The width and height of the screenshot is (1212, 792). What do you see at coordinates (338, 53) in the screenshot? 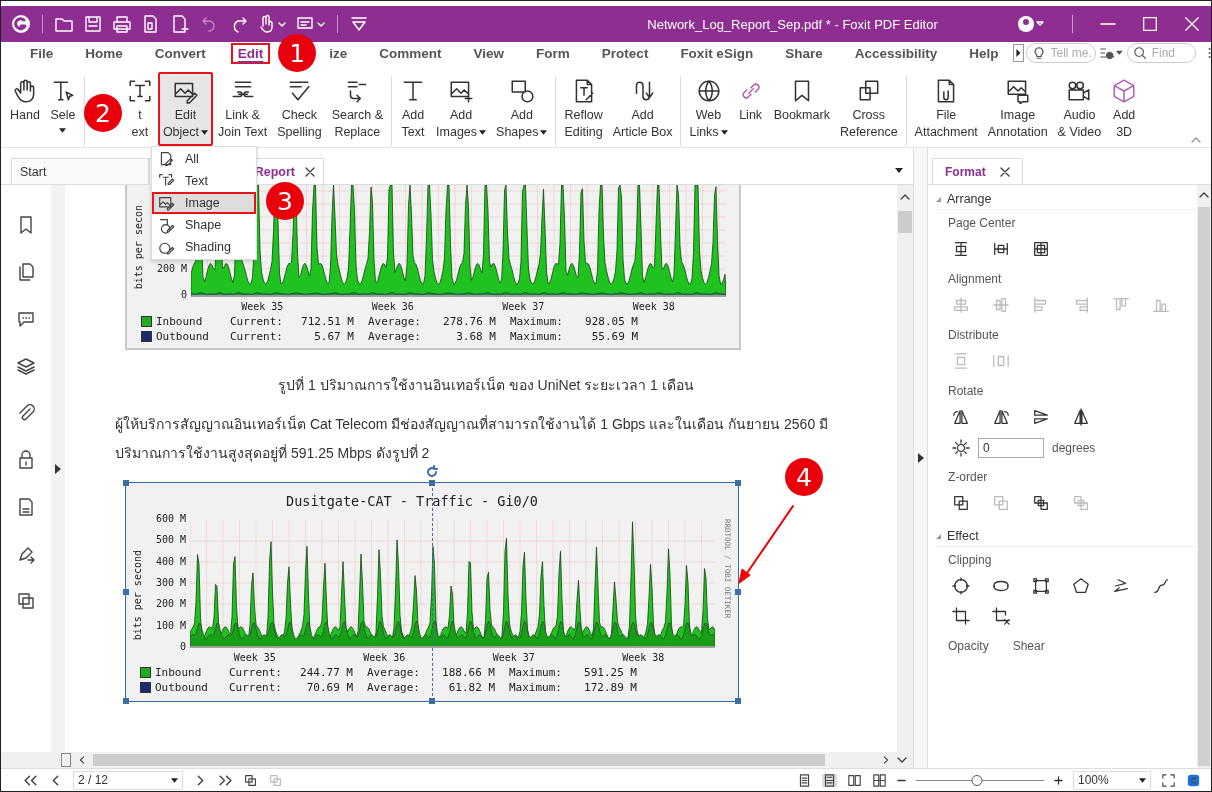
I see `menu-tab: ize` at bounding box center [338, 53].